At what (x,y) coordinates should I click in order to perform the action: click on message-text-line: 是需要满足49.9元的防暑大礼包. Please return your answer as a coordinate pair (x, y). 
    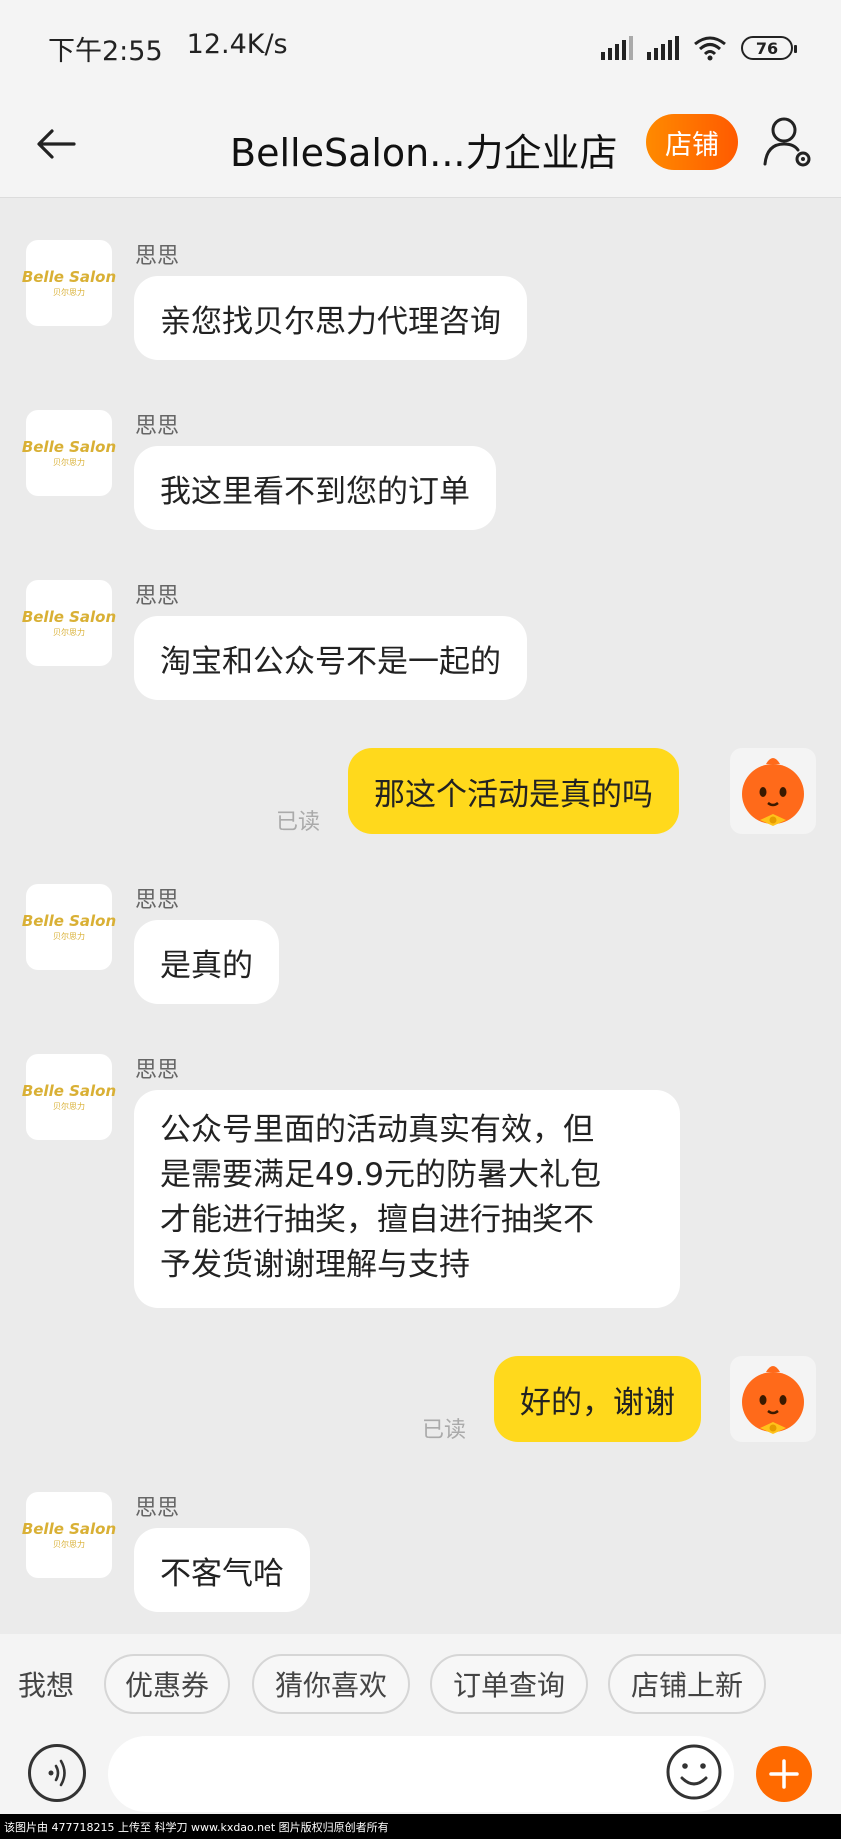
    Looking at the image, I should click on (381, 1175).